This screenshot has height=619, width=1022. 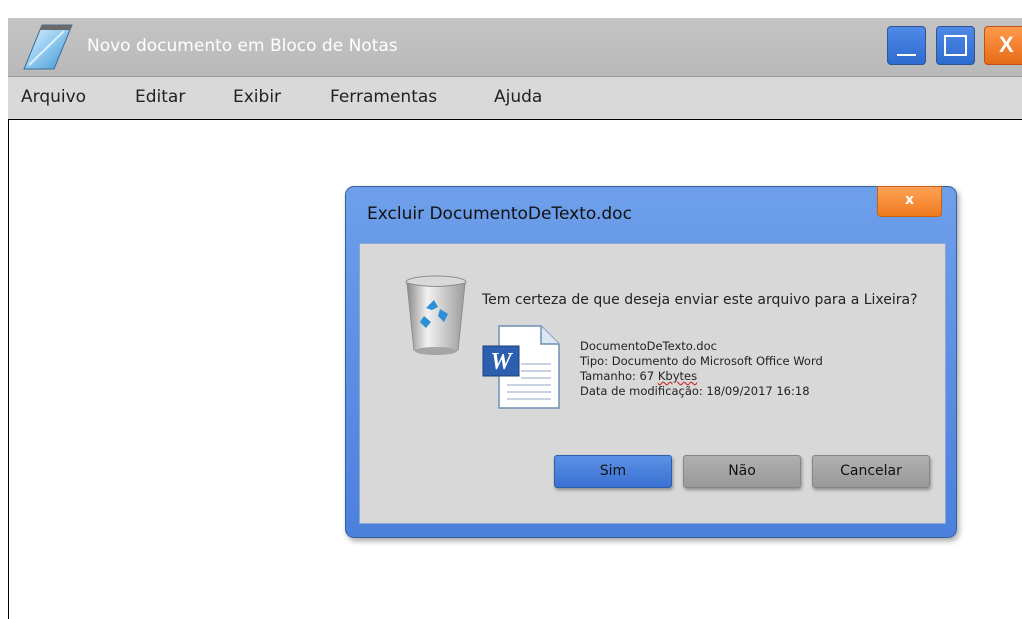 What do you see at coordinates (619, 376) in the screenshot?
I see `file-size-prefix: Tamanho: 67` at bounding box center [619, 376].